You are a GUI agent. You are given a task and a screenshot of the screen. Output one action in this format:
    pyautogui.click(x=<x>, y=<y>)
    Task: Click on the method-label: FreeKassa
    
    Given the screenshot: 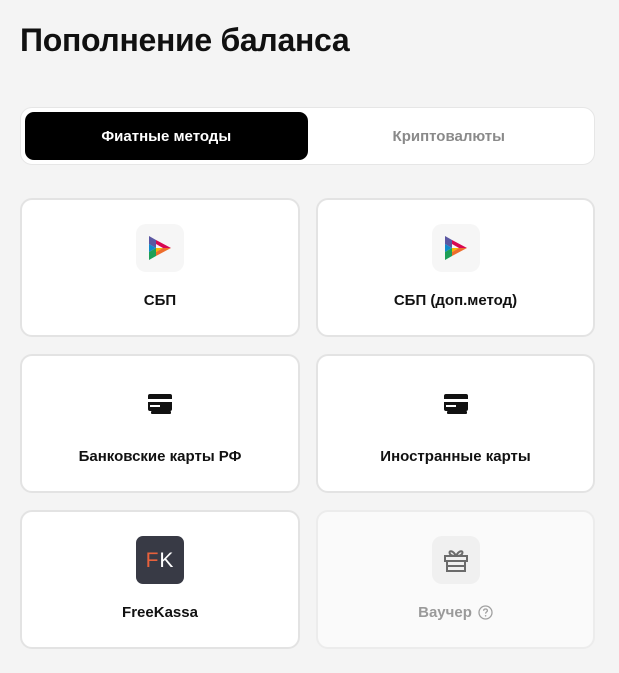 What is the action you would take?
    pyautogui.click(x=160, y=612)
    